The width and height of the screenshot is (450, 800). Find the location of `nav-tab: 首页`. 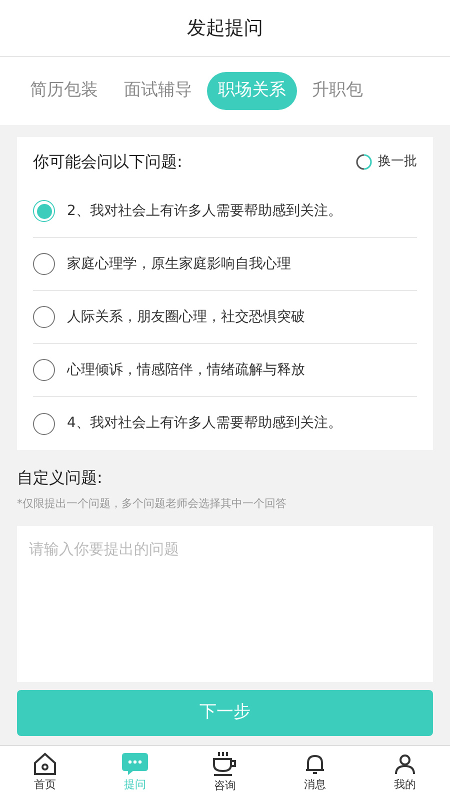

nav-tab: 首页 is located at coordinates (45, 773).